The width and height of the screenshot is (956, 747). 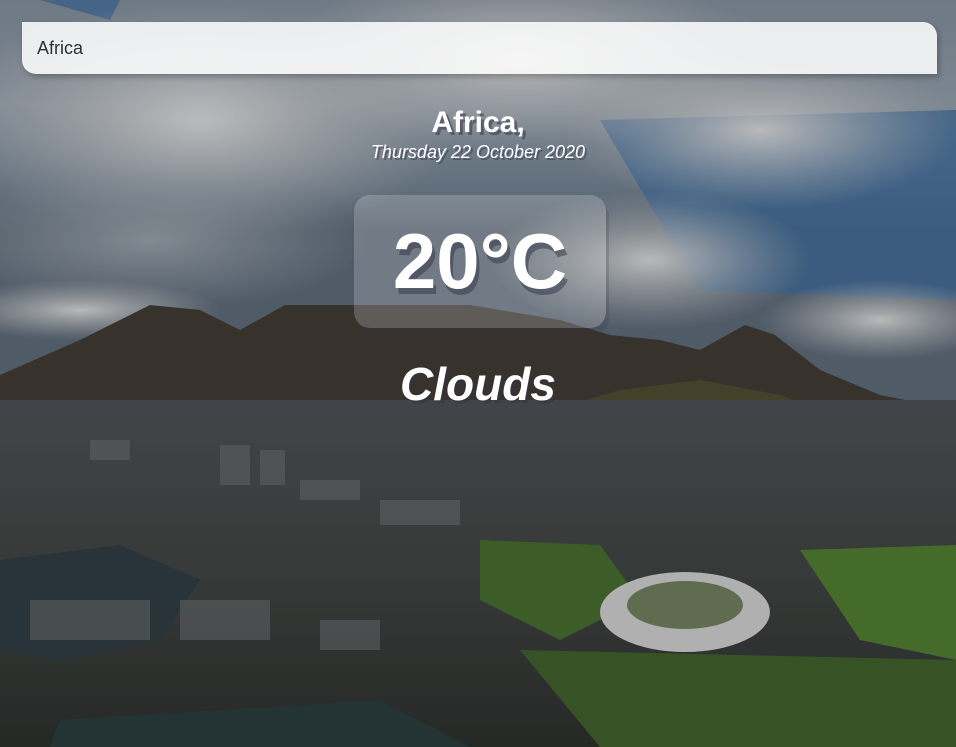 I want to click on current-date: Thursday 22 October 2020, so click(x=478, y=152).